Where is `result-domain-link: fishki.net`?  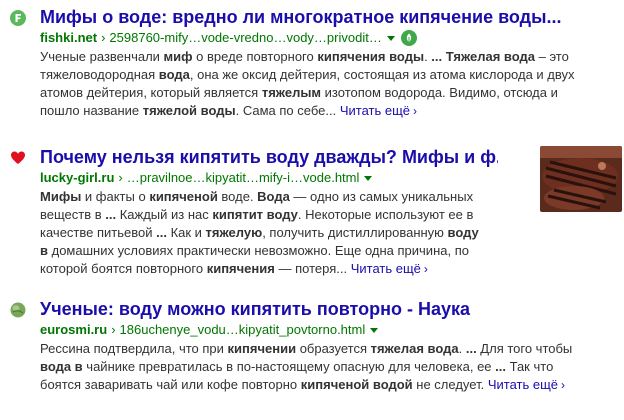 result-domain-link: fishki.net is located at coordinates (68, 38).